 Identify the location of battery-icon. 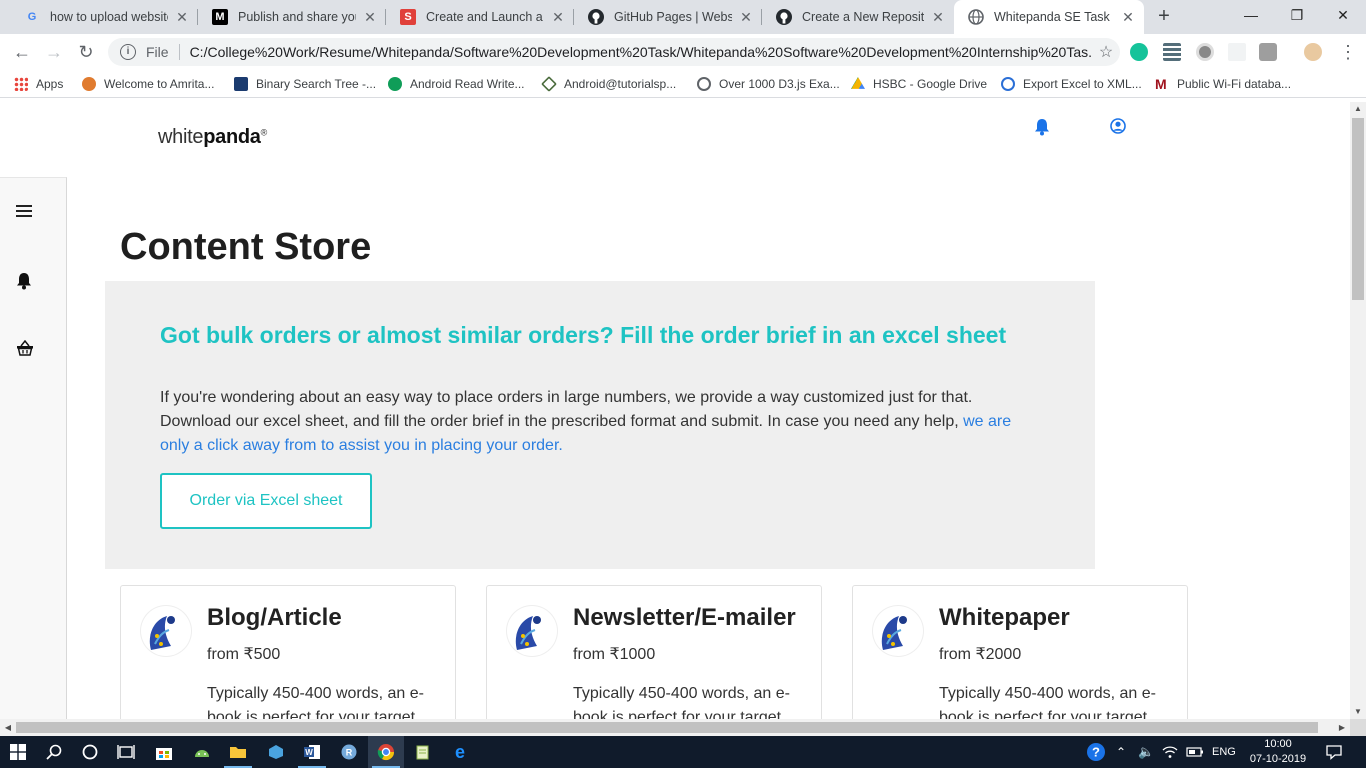
(1195, 752).